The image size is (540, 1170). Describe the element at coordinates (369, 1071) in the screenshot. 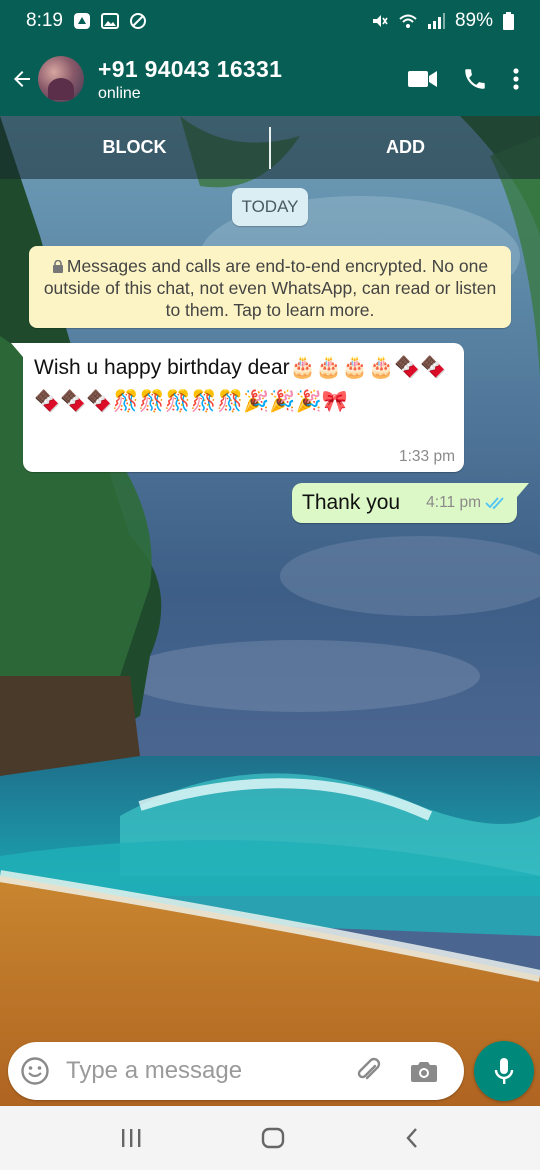

I see `attachment-icon` at that location.